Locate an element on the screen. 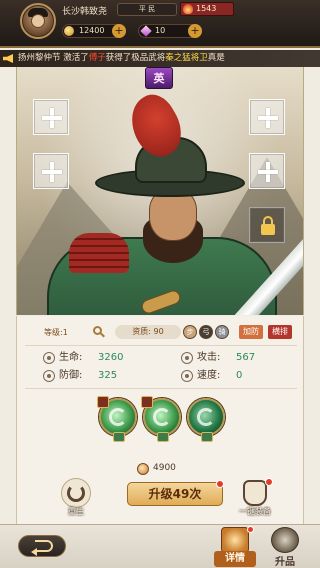 The image size is (320, 568). return-arrow-icon is located at coordinates (42, 548).